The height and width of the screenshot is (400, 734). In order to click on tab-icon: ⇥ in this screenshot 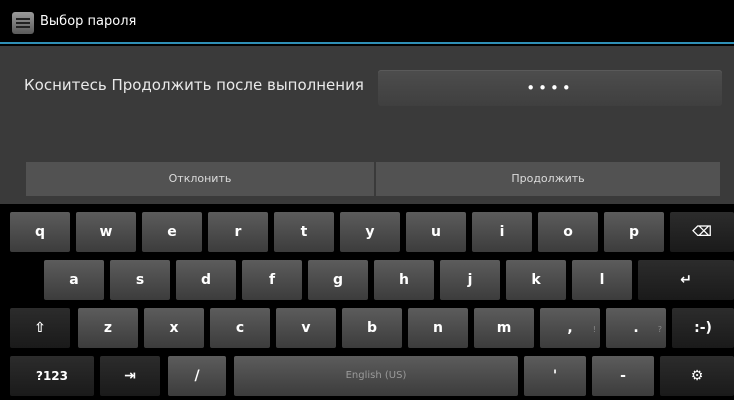, I will do `click(130, 376)`.